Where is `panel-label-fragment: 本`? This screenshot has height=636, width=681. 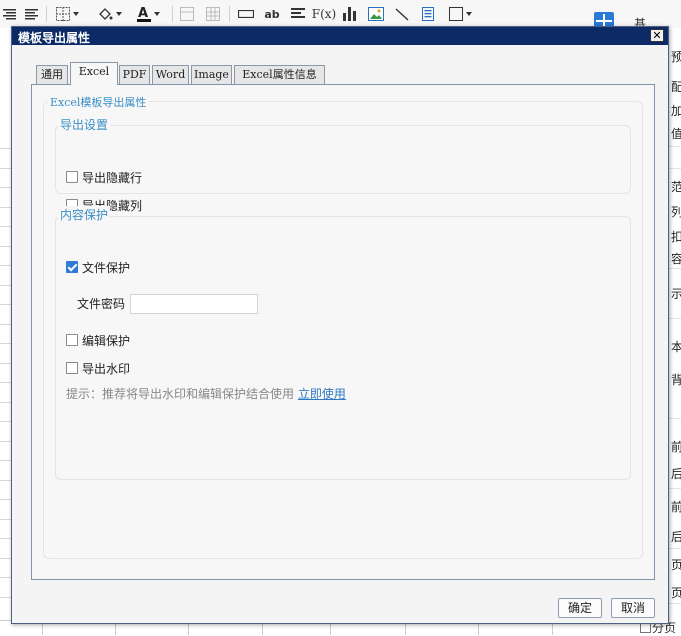
panel-label-fragment: 本 is located at coordinates (676, 346).